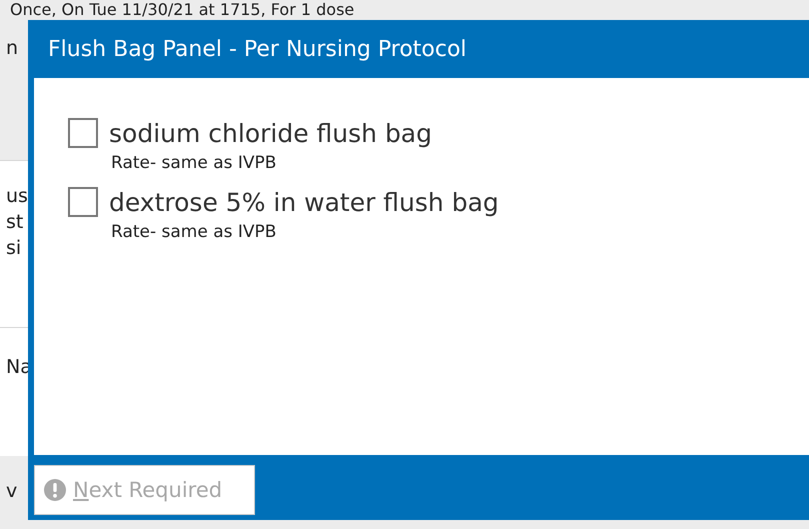 Image resolution: width=809 pixels, height=529 pixels. I want to click on order-text: Once, On Tue 11/30/21 at 1715, For 1 dose, so click(182, 9).